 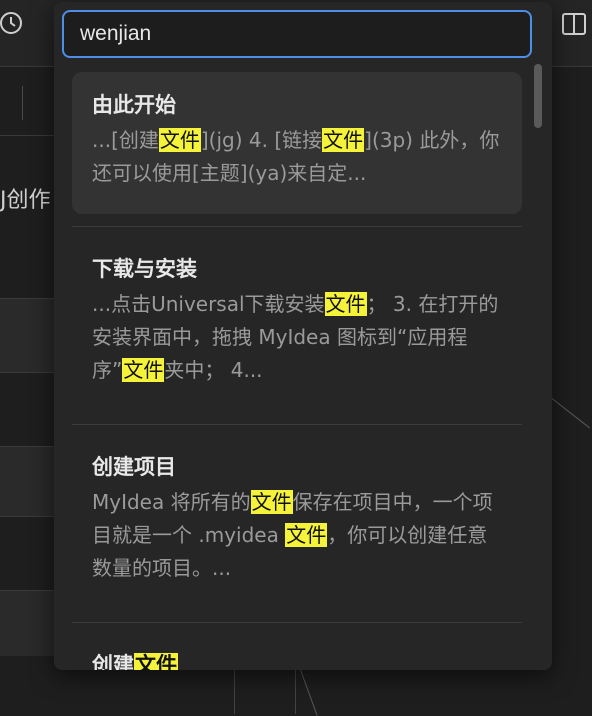 What do you see at coordinates (144, 269) in the screenshot?
I see `result-title: 下载与安装` at bounding box center [144, 269].